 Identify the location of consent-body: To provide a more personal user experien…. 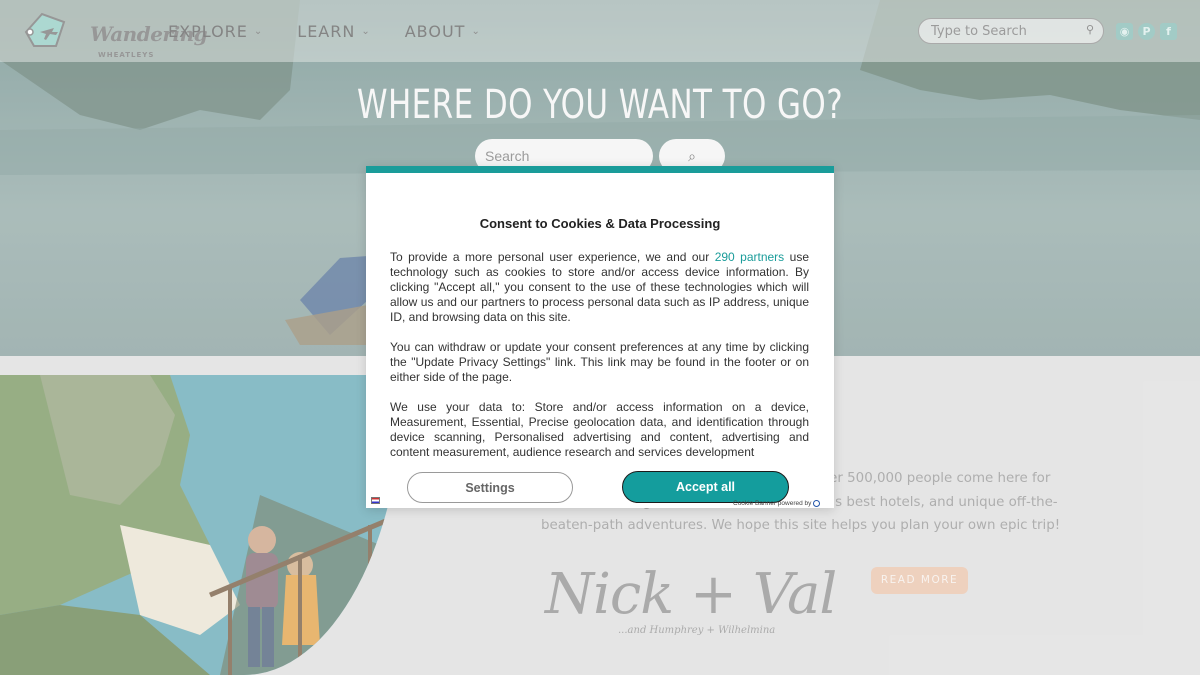
(599, 362).